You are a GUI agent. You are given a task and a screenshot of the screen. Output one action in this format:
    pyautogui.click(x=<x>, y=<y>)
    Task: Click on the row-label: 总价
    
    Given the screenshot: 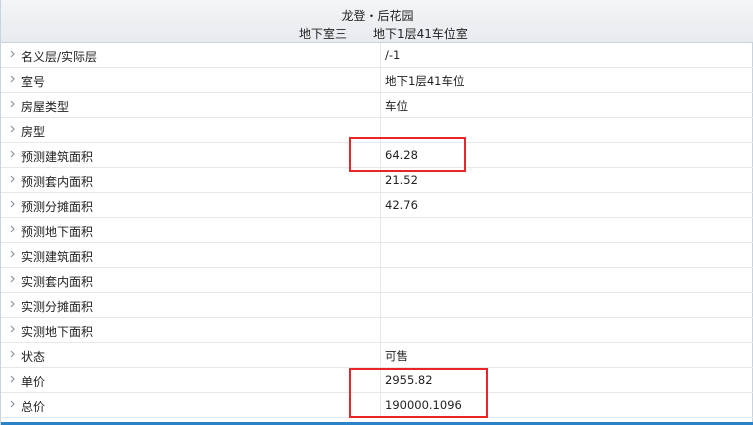 What is the action you would take?
    pyautogui.click(x=33, y=407)
    